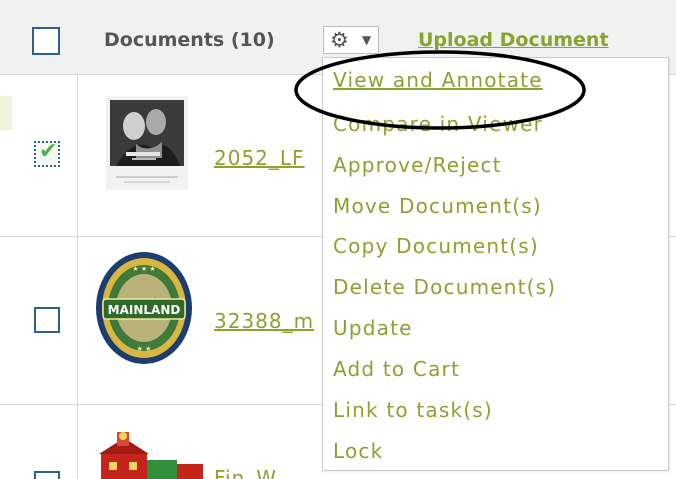  Describe the element at coordinates (438, 124) in the screenshot. I see `menu-item-compare-in-viewer: Compare in Viewer` at that location.